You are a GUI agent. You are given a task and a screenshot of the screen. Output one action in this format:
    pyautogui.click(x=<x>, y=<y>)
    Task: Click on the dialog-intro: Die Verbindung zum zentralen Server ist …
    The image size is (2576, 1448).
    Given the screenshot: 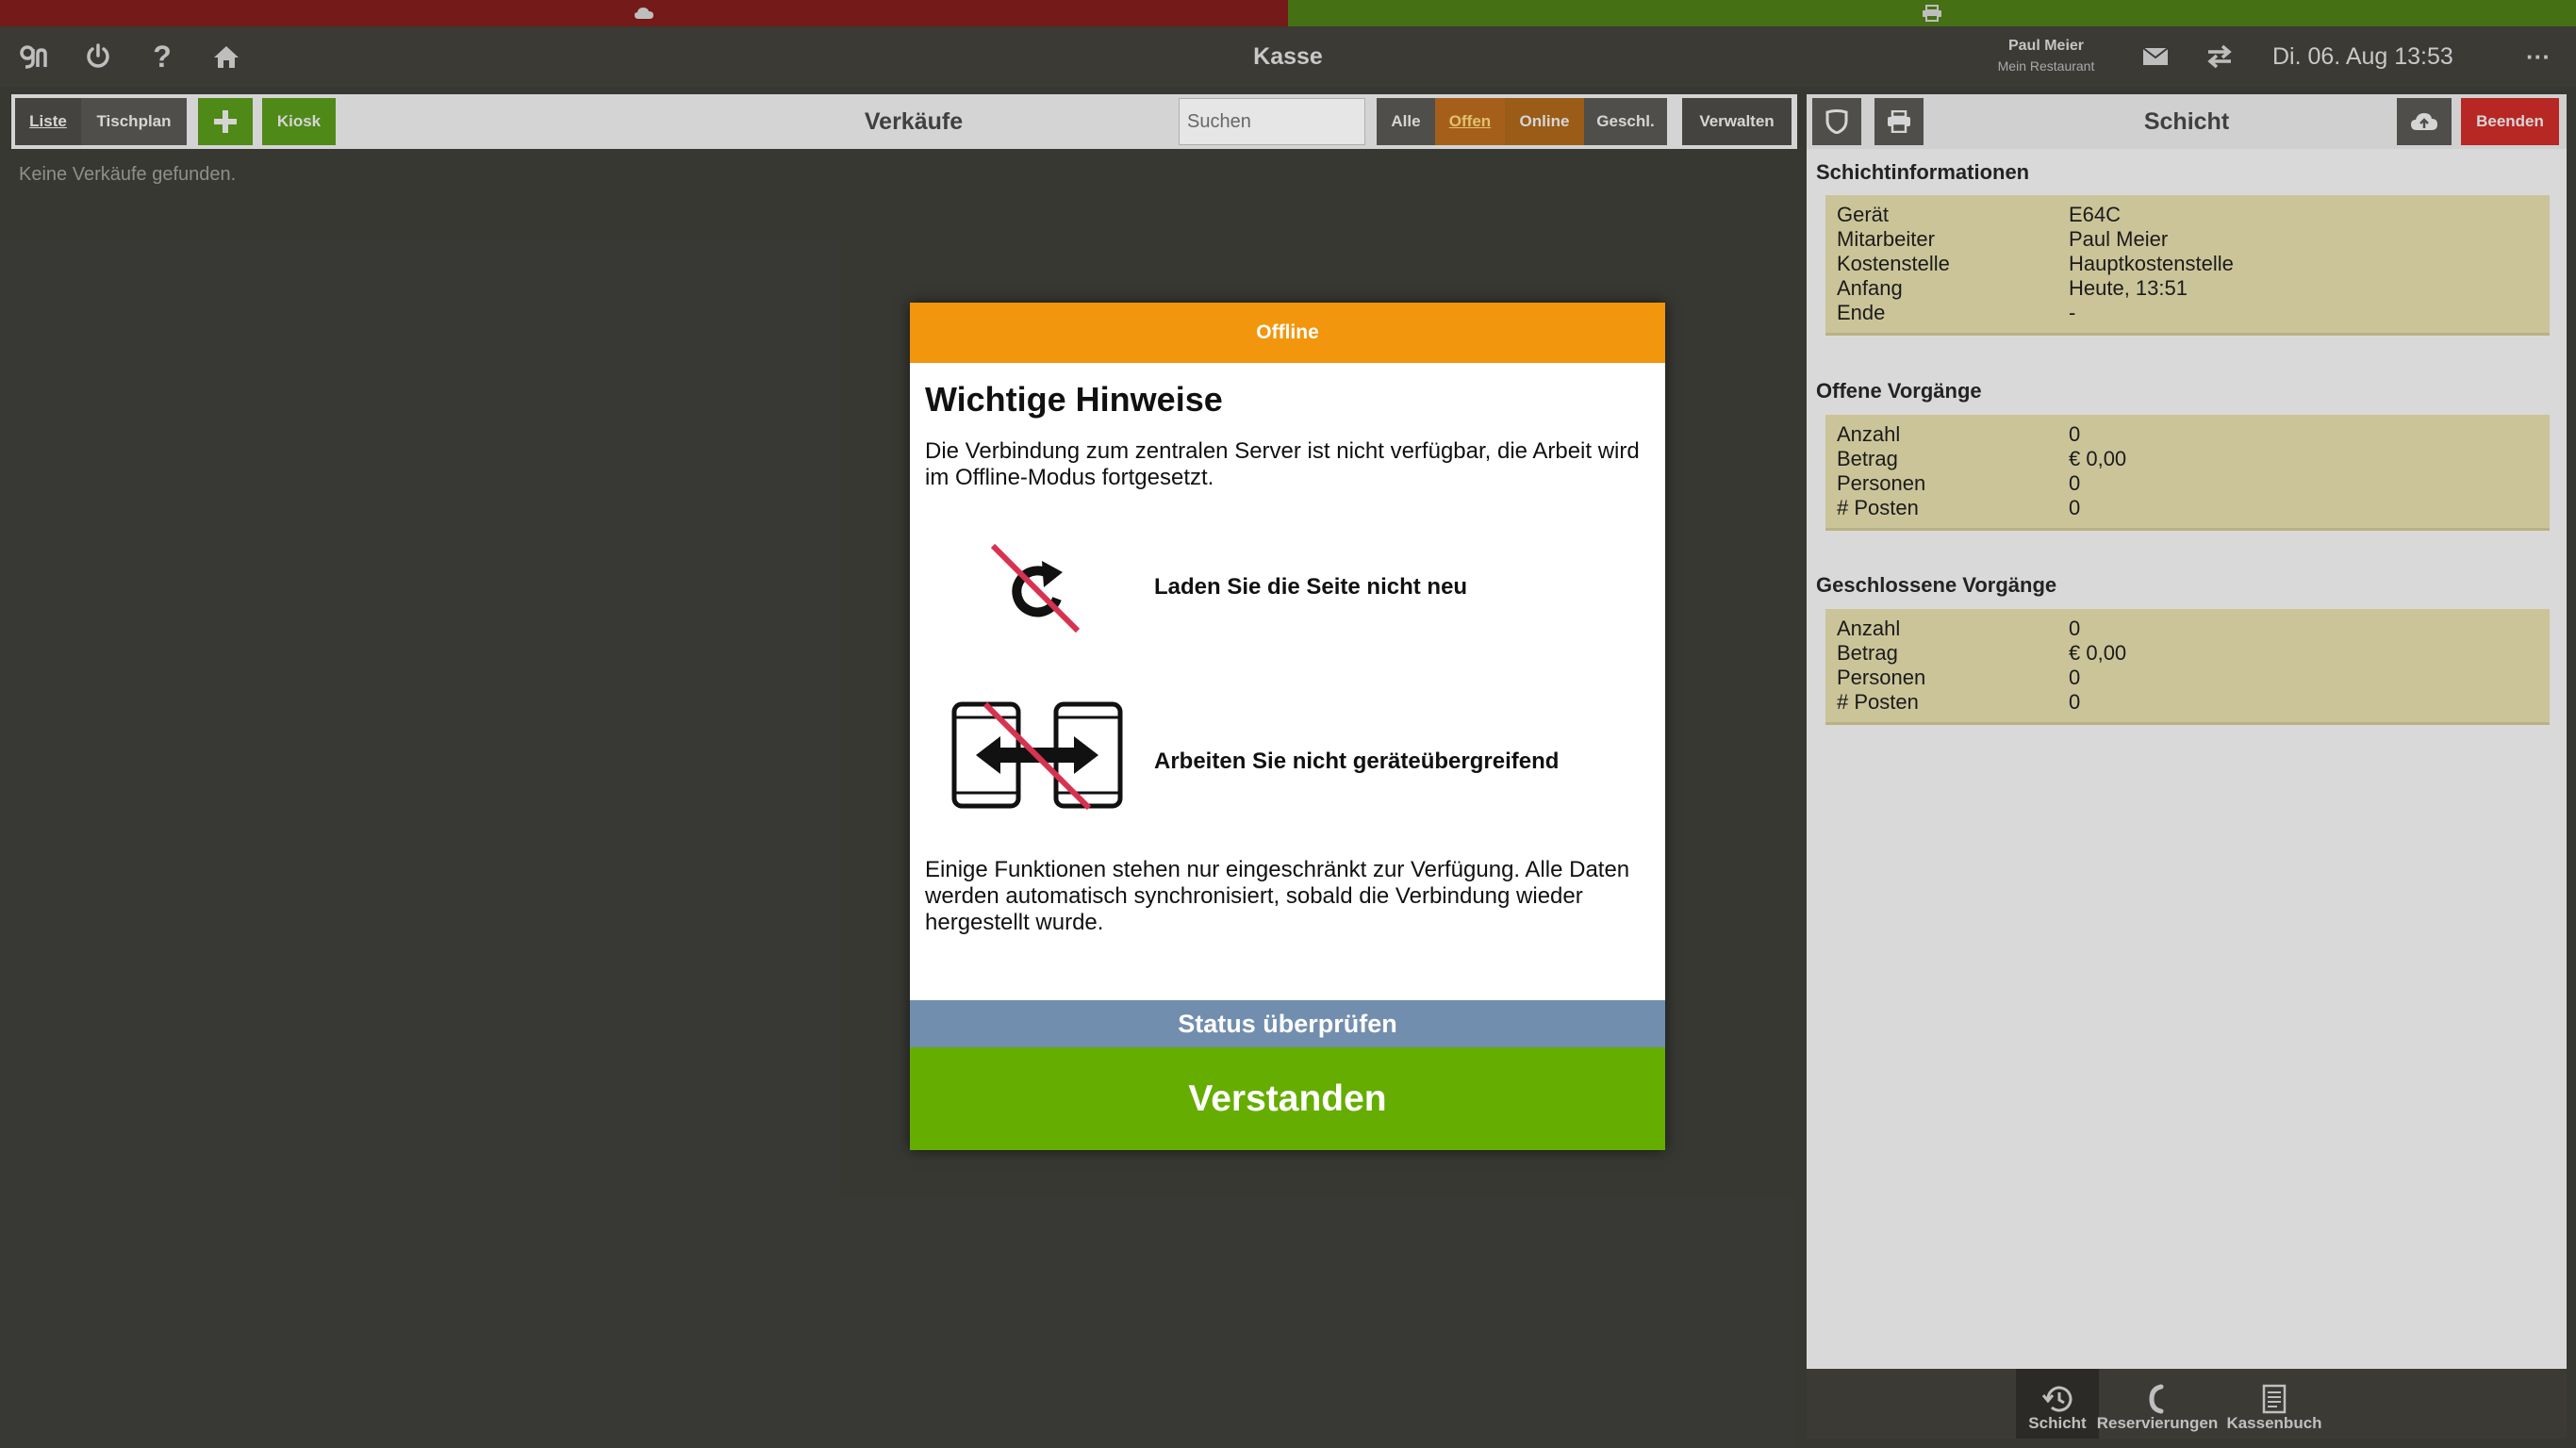 What is the action you would take?
    pyautogui.click(x=1282, y=464)
    